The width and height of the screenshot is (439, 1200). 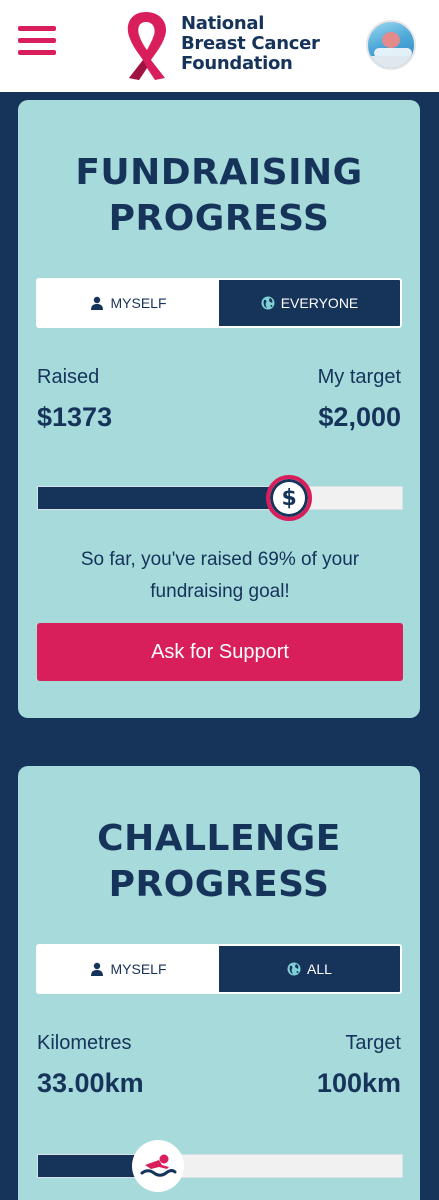 What do you see at coordinates (220, 652) in the screenshot?
I see `ask-for-support-button: Ask for Support` at bounding box center [220, 652].